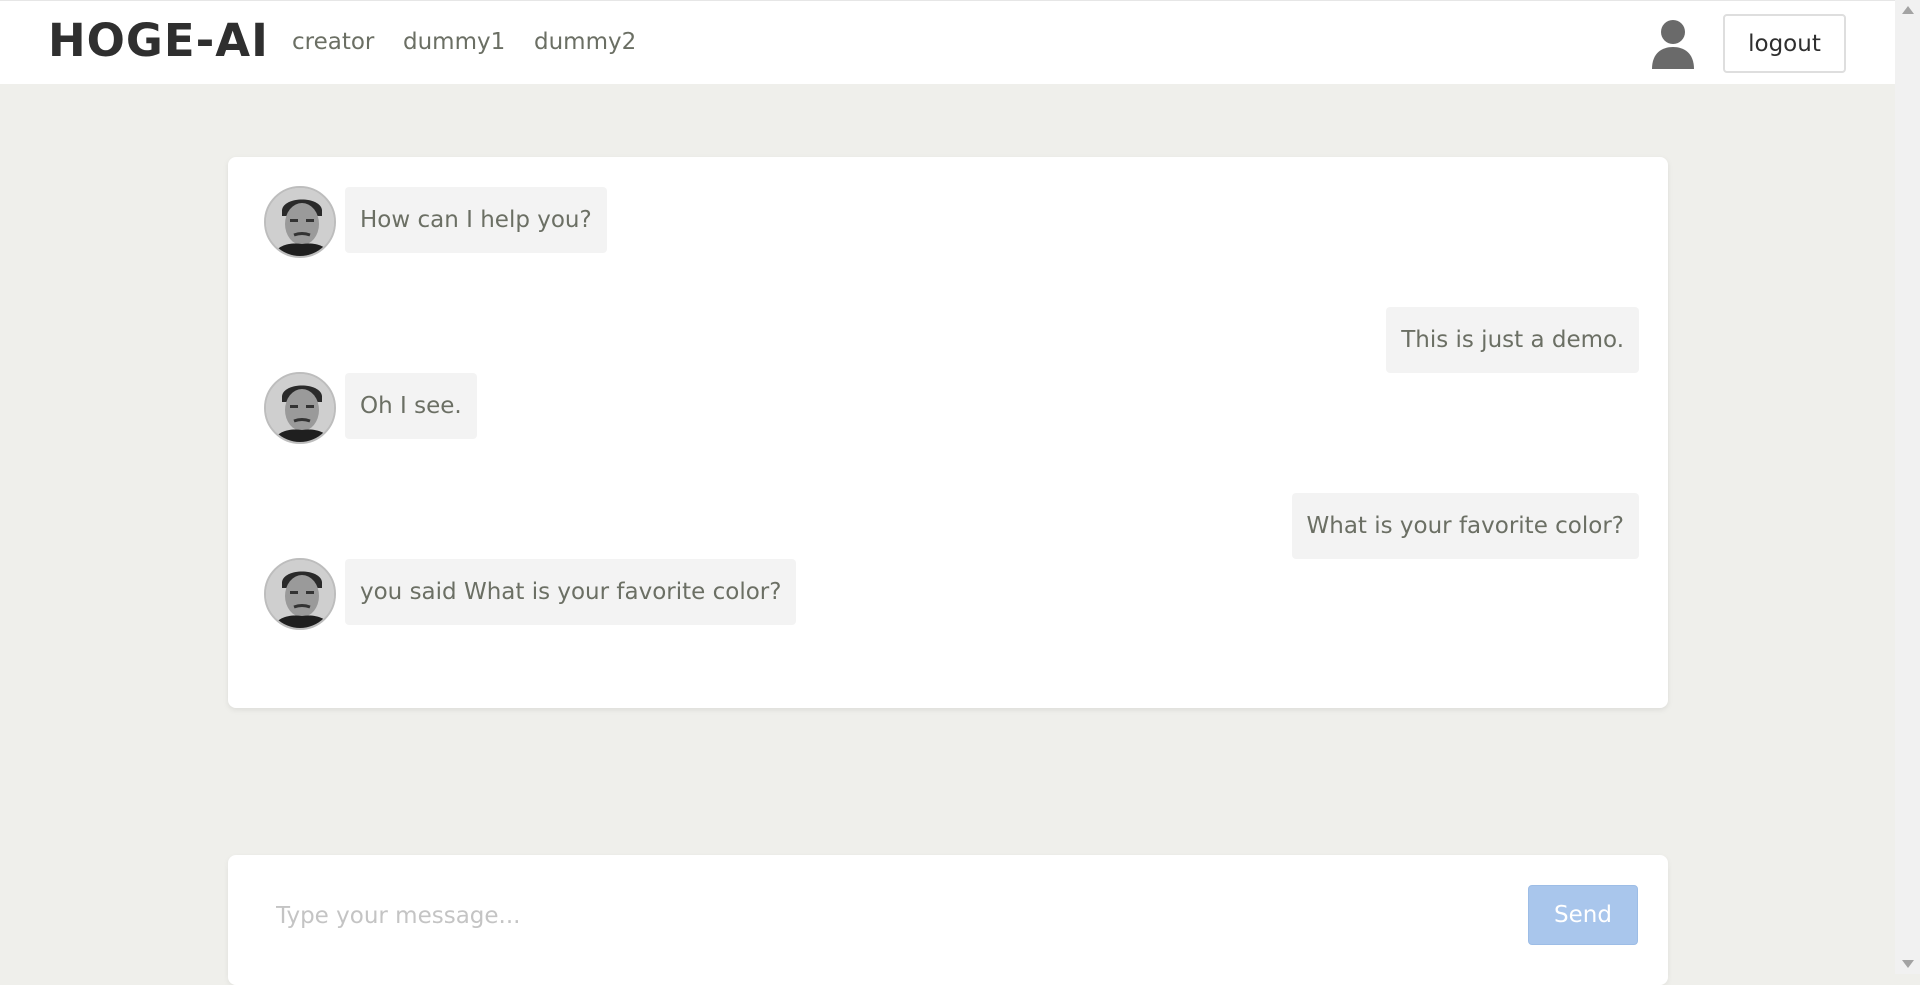  Describe the element at coordinates (158, 40) in the screenshot. I see `brand-logo: HOGE-AI` at that location.